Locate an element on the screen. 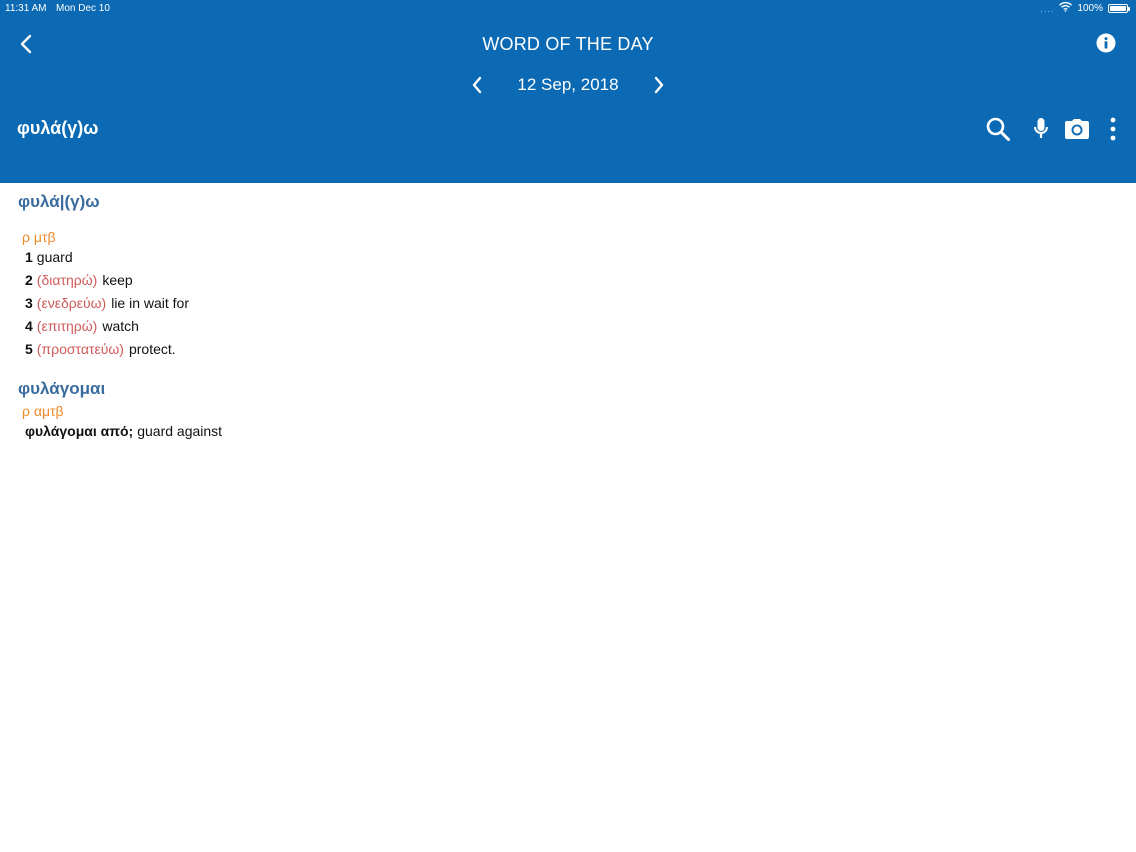  more-vertical-icon is located at coordinates (1113, 129).